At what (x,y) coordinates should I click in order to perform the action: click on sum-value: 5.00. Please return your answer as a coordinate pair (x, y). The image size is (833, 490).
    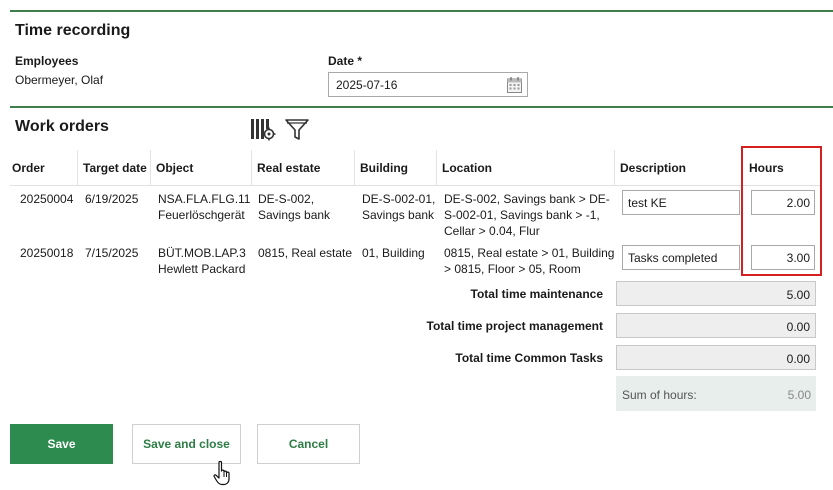
    Looking at the image, I should click on (799, 395).